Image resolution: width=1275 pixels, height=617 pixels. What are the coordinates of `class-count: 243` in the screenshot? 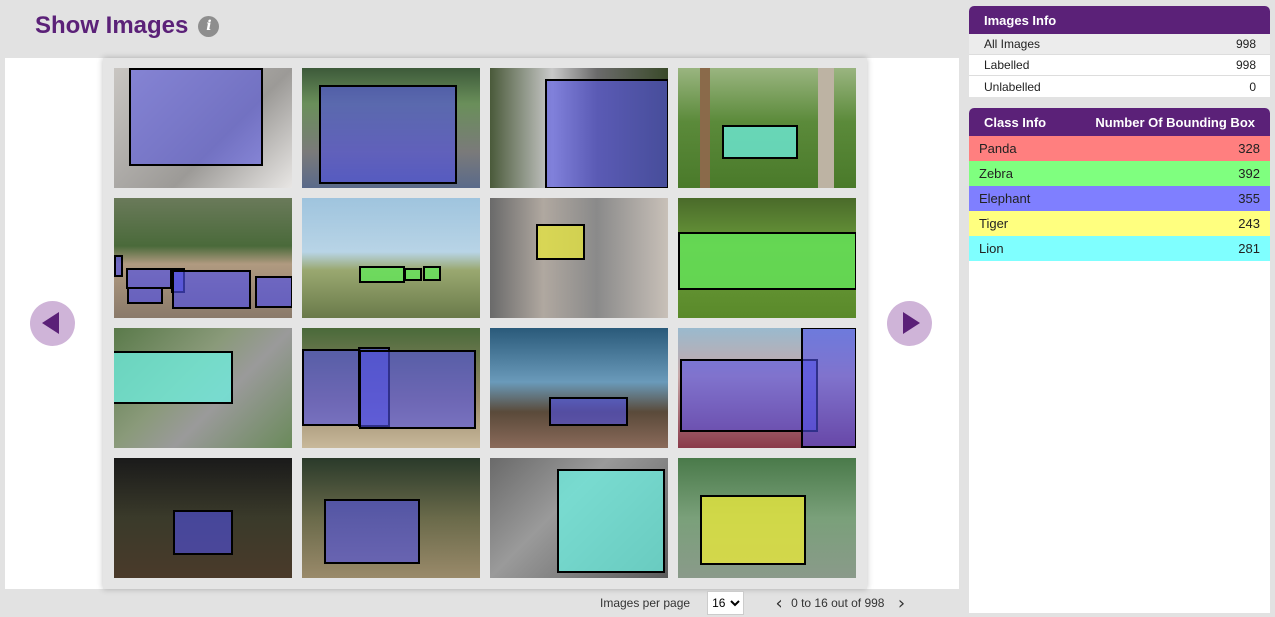 It's located at (1249, 223).